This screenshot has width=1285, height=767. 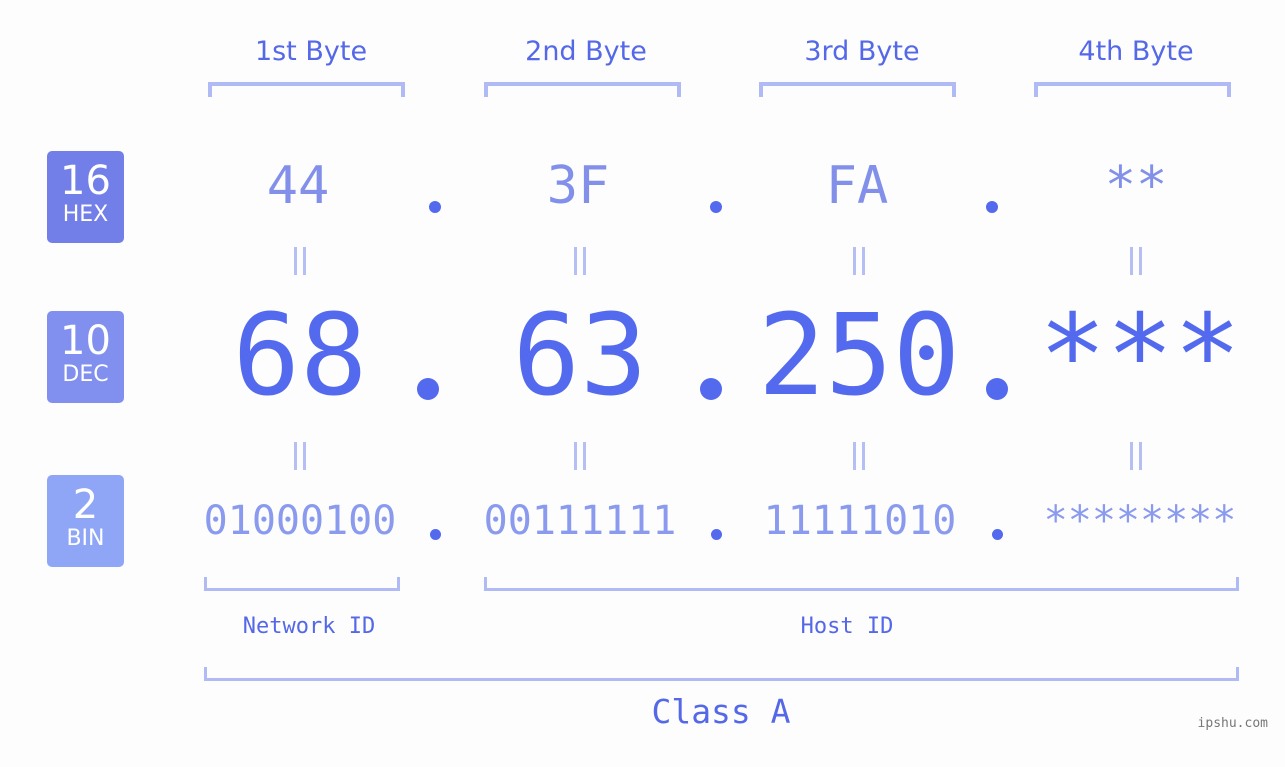 I want to click on hex-byte-1: 44, so click(x=298, y=186).